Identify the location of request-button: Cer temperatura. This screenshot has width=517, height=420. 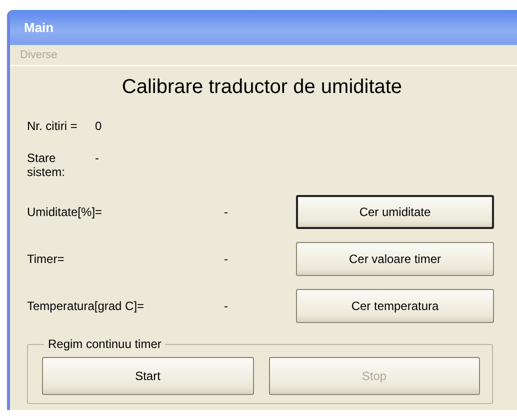
(395, 306).